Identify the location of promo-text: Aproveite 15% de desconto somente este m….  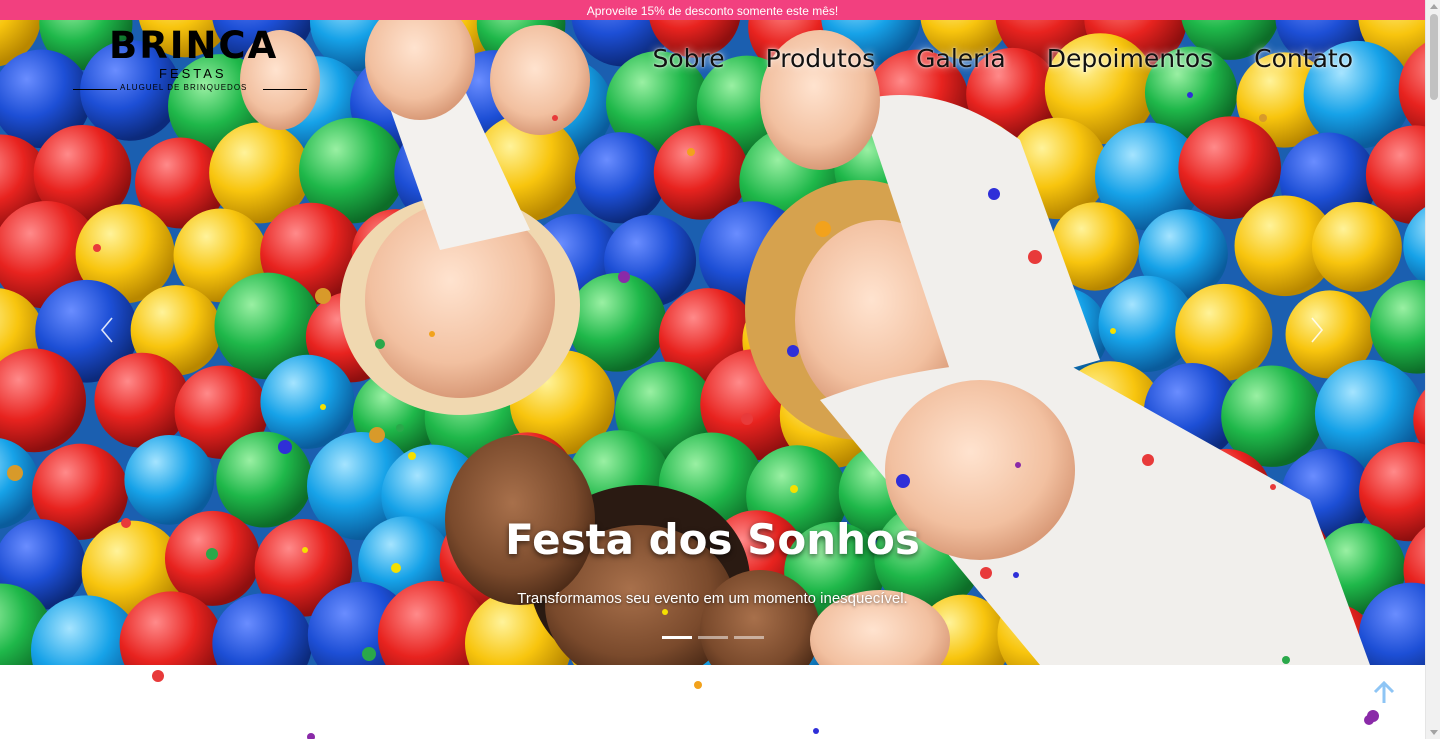
(712, 11).